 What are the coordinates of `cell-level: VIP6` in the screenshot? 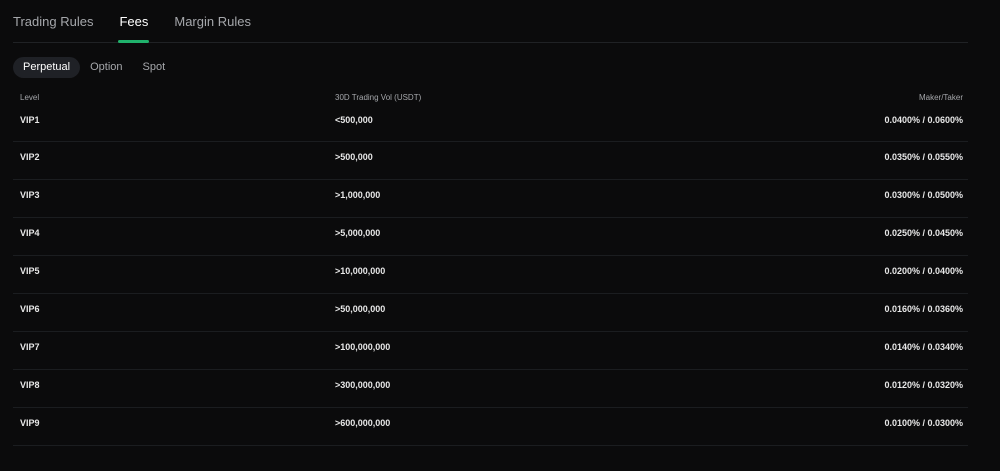 It's located at (30, 309).